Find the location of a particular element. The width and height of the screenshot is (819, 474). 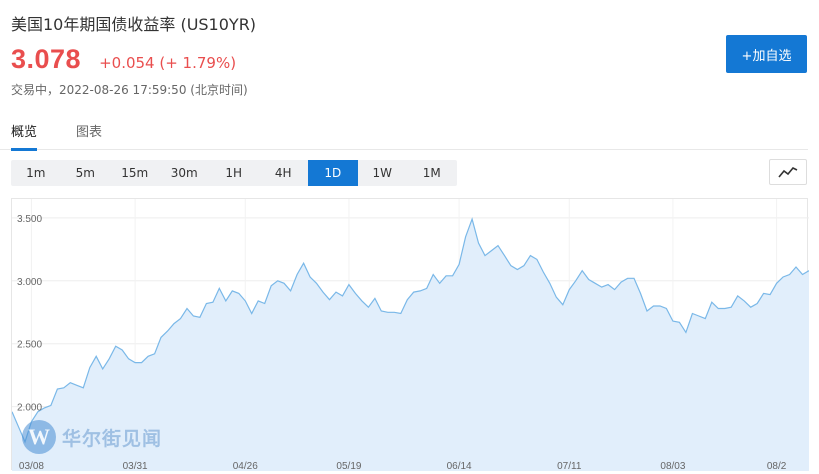

x-tick-label: 07/11 is located at coordinates (569, 466).